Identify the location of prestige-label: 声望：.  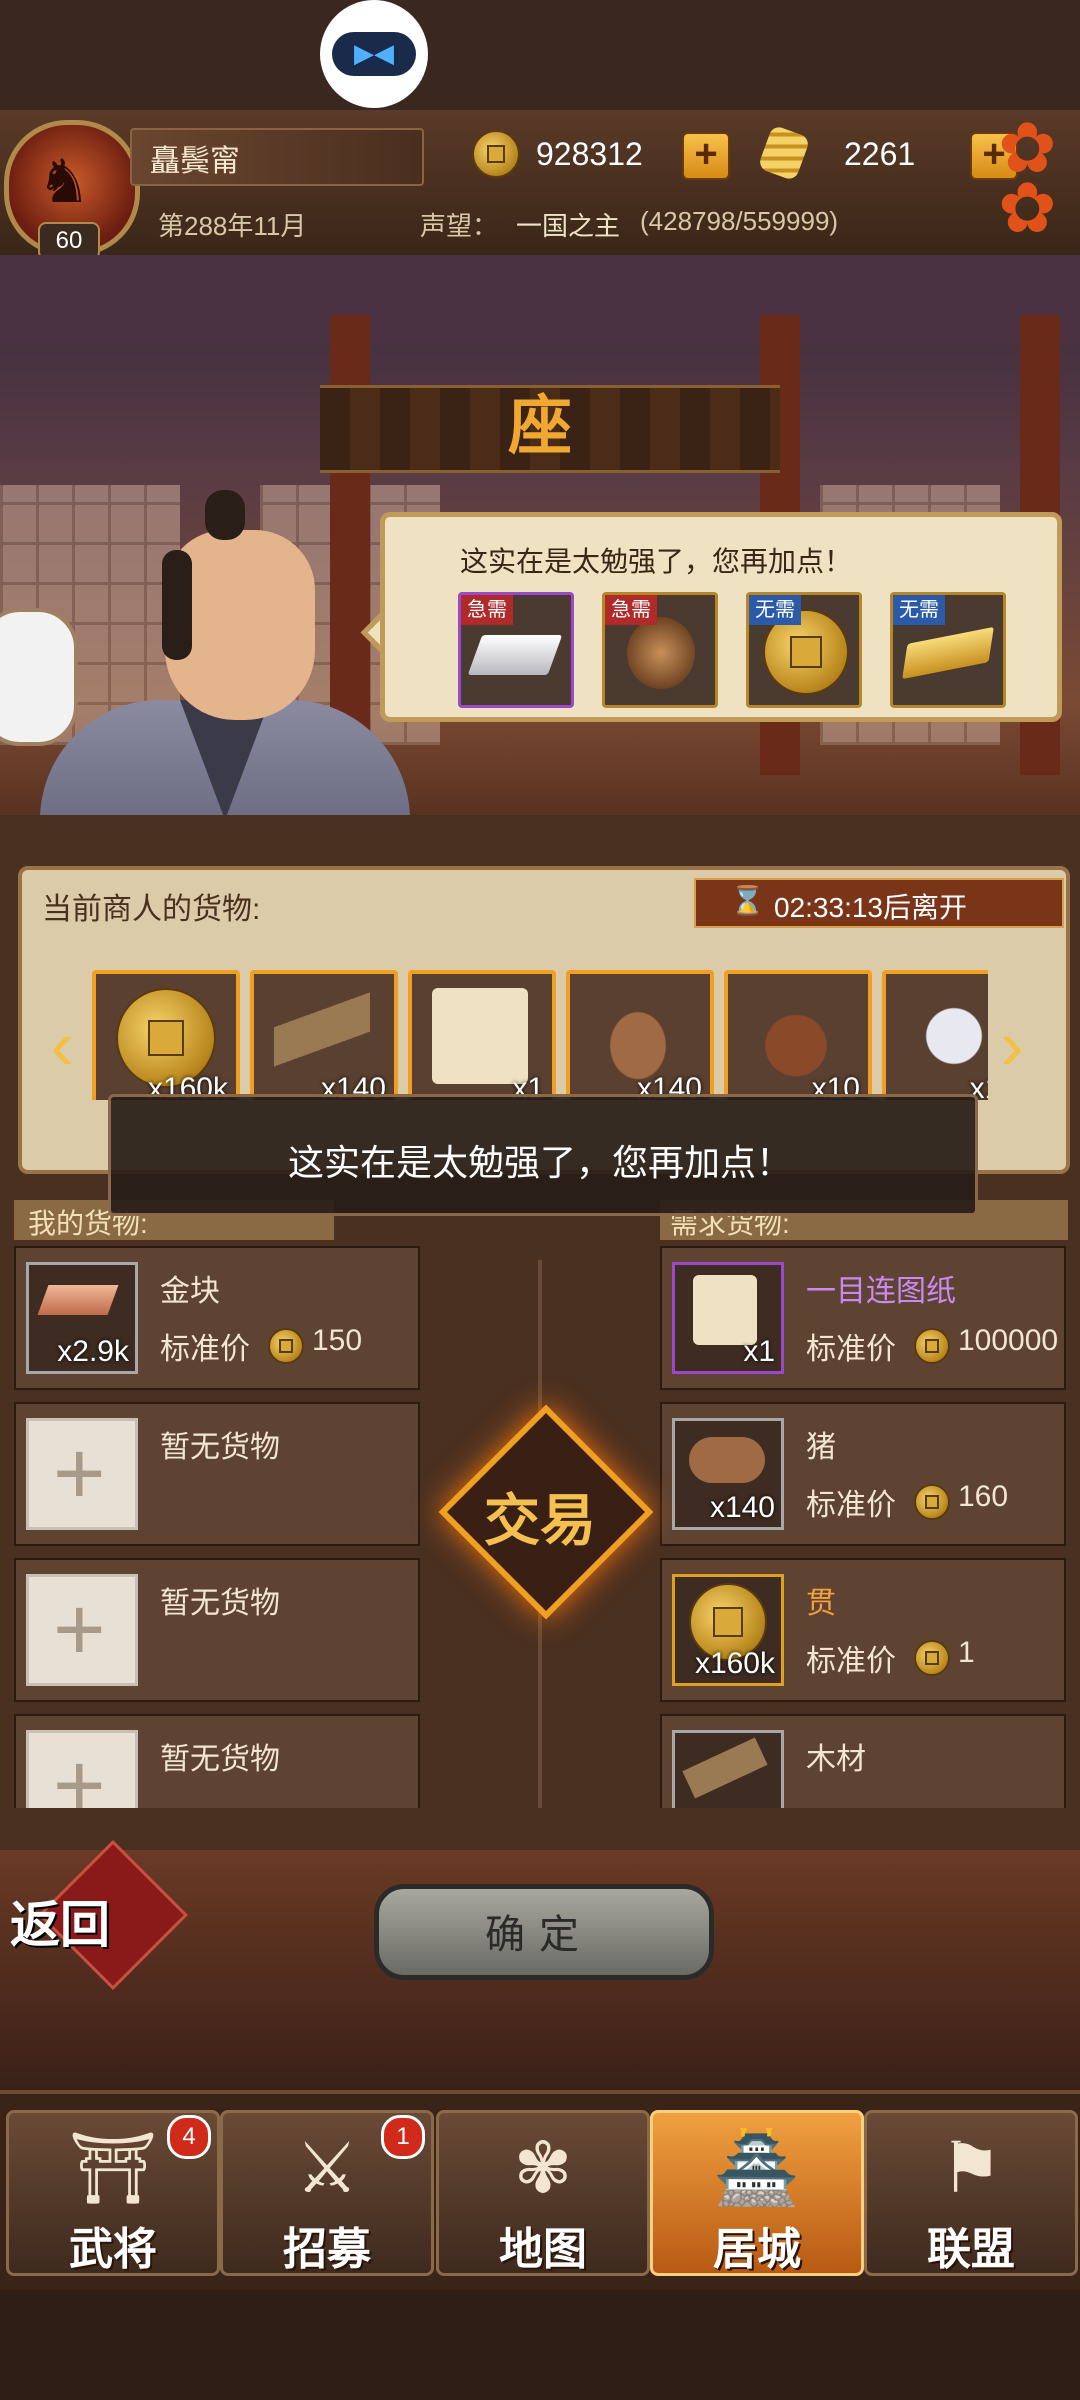
(459, 226).